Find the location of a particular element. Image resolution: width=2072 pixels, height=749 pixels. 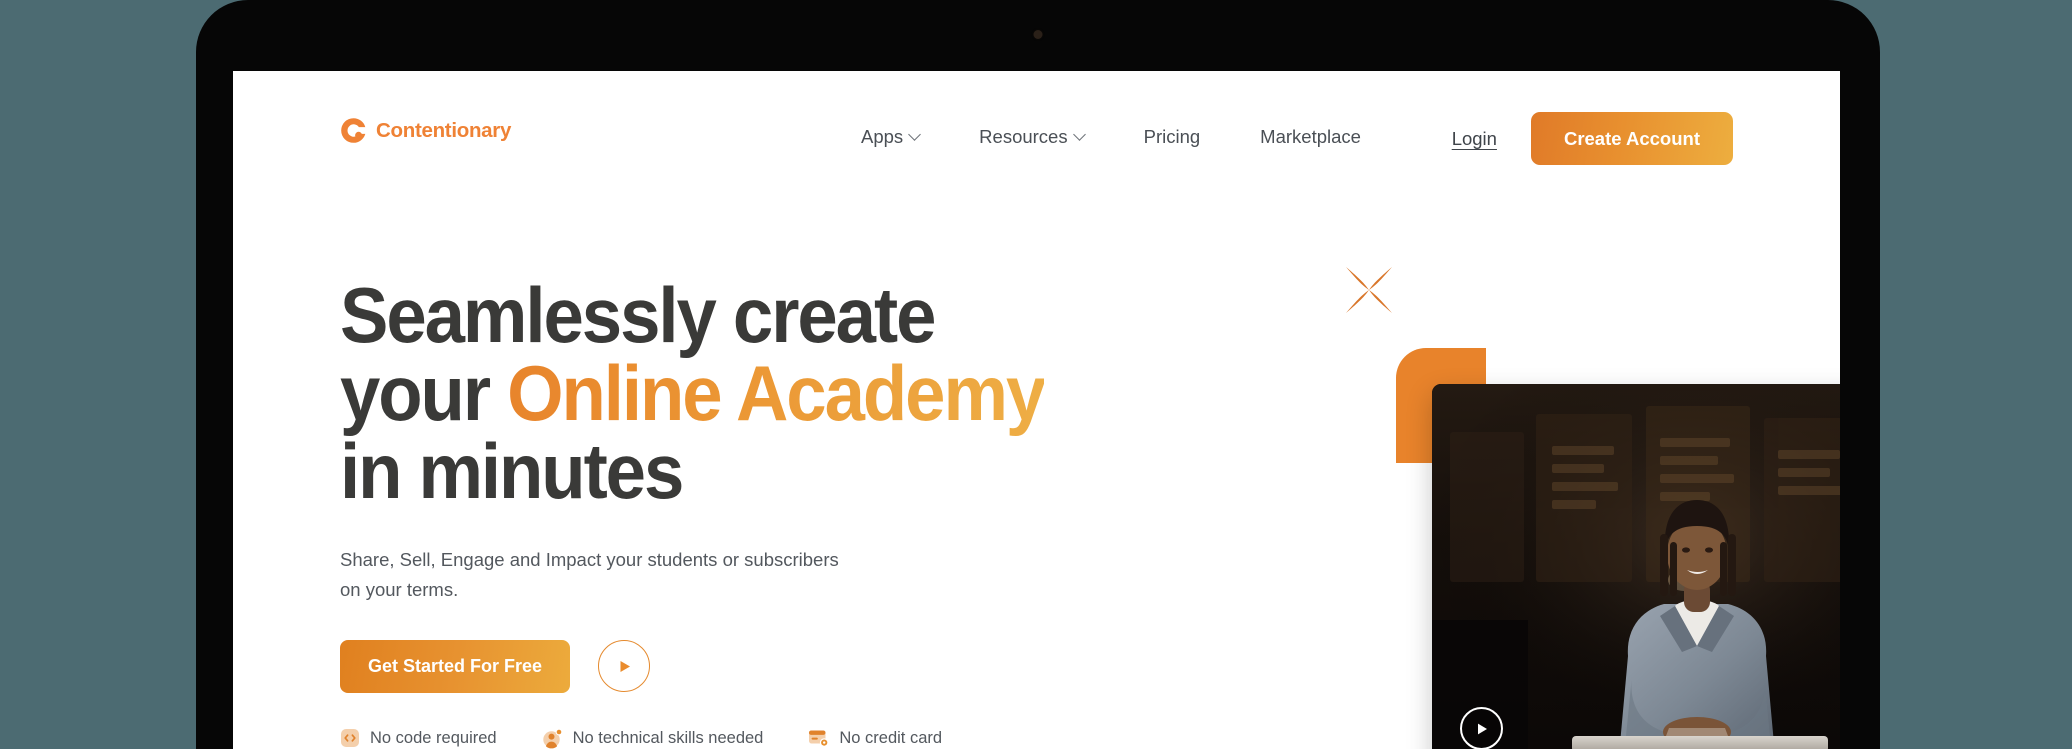

feature-badge-label: No technical skills needed is located at coordinates (668, 737).